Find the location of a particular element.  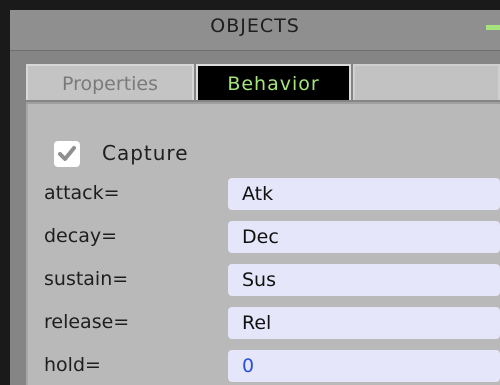

hold-input is located at coordinates (364, 366).